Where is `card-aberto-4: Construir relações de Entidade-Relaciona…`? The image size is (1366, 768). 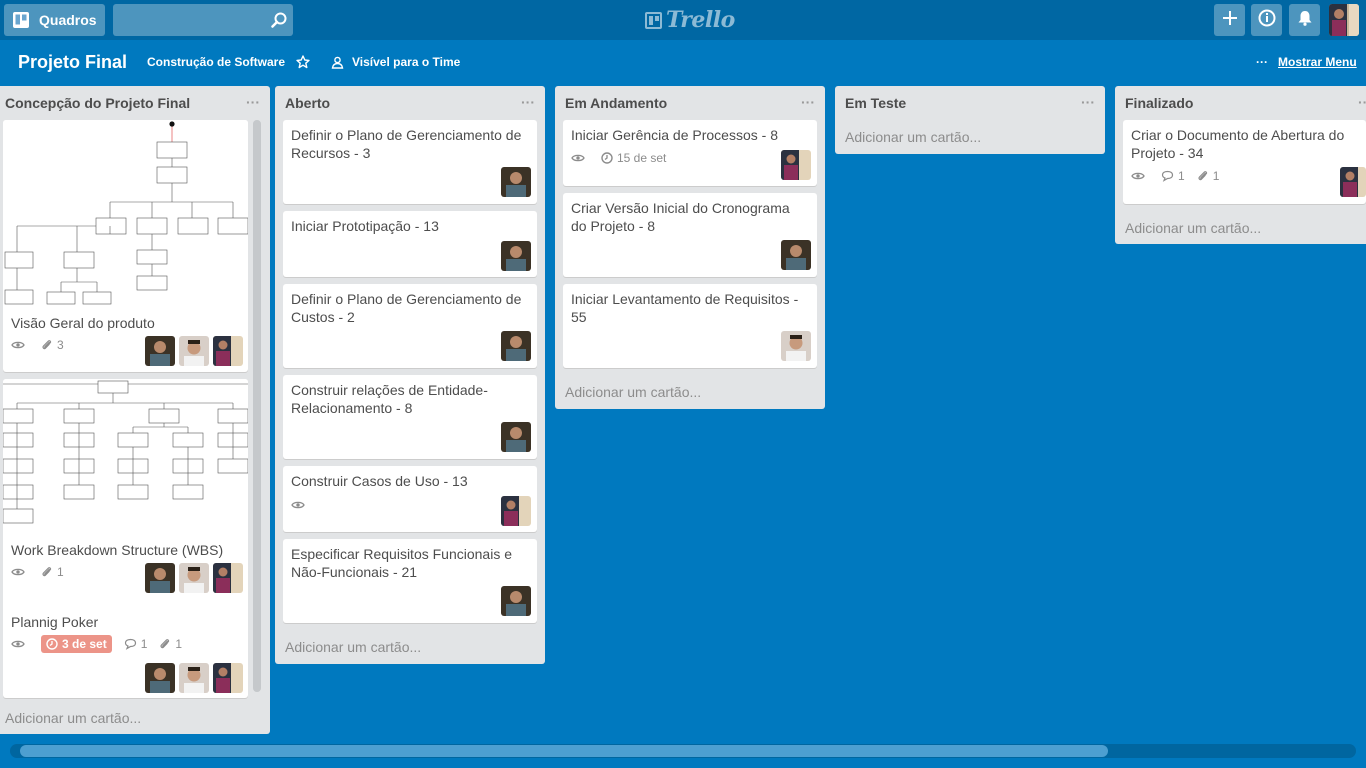
card-aberto-4: Construir relações de Entidade-Relaciona… is located at coordinates (410, 417).